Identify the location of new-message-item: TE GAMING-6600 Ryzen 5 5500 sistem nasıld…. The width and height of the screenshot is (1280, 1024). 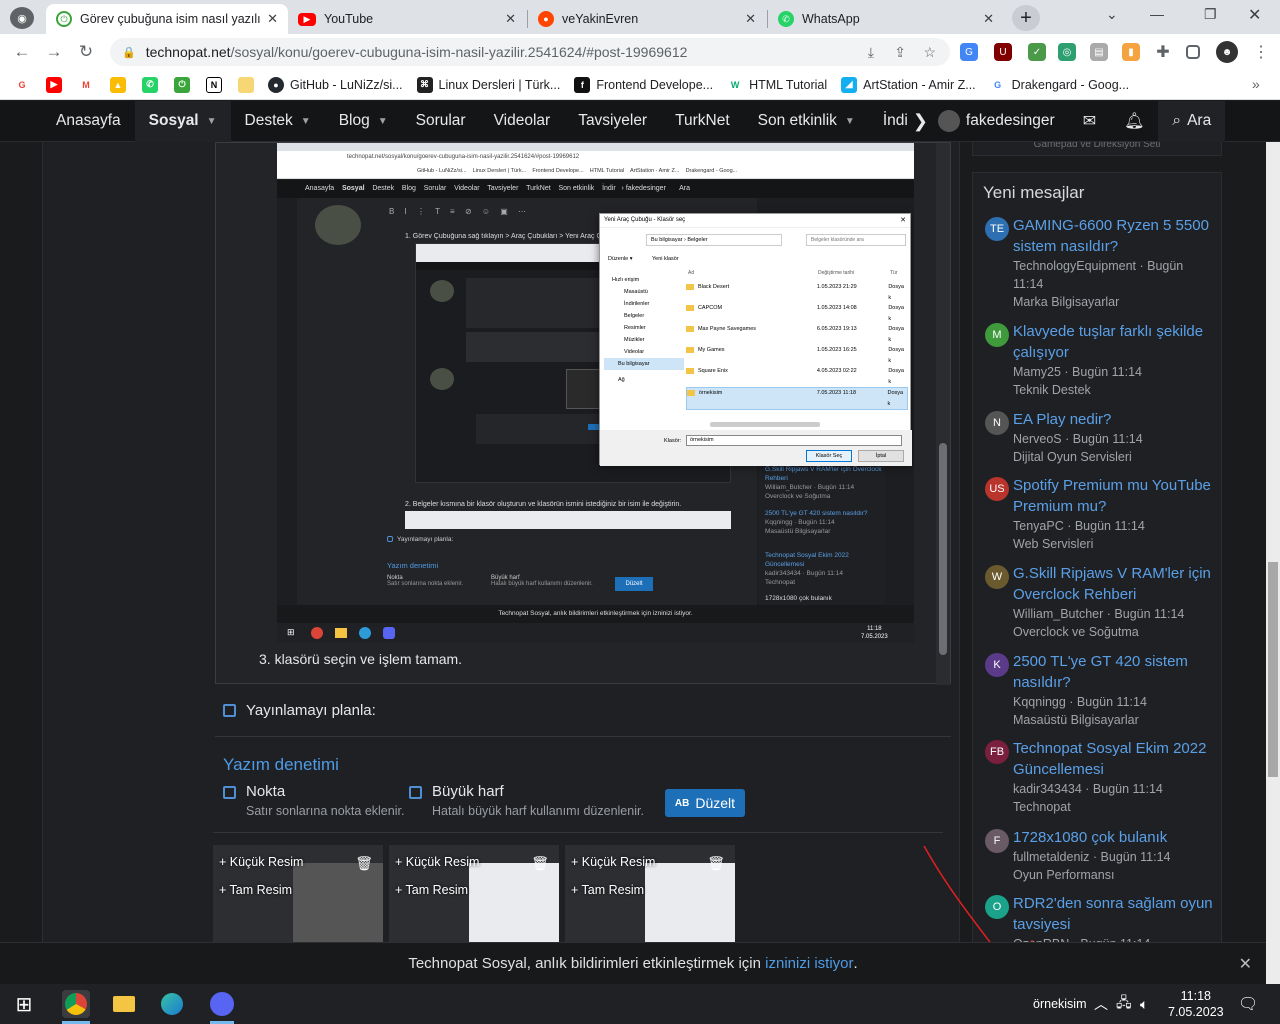
(1101, 263).